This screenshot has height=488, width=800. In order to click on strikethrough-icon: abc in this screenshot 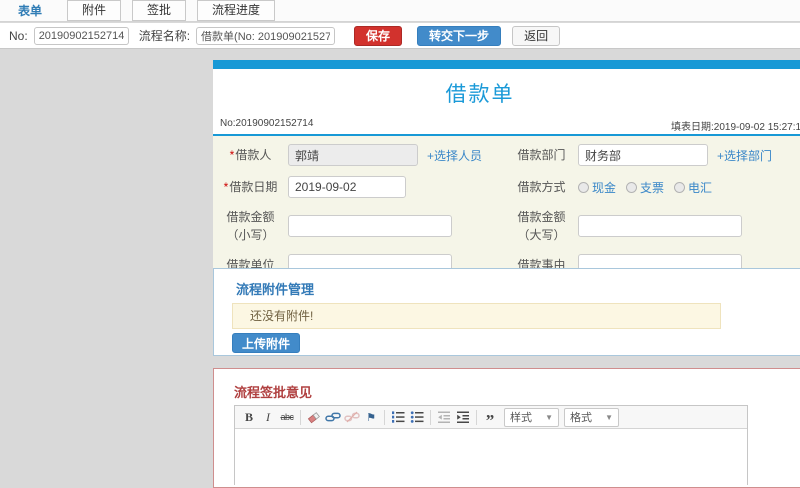, I will do `click(287, 417)`.